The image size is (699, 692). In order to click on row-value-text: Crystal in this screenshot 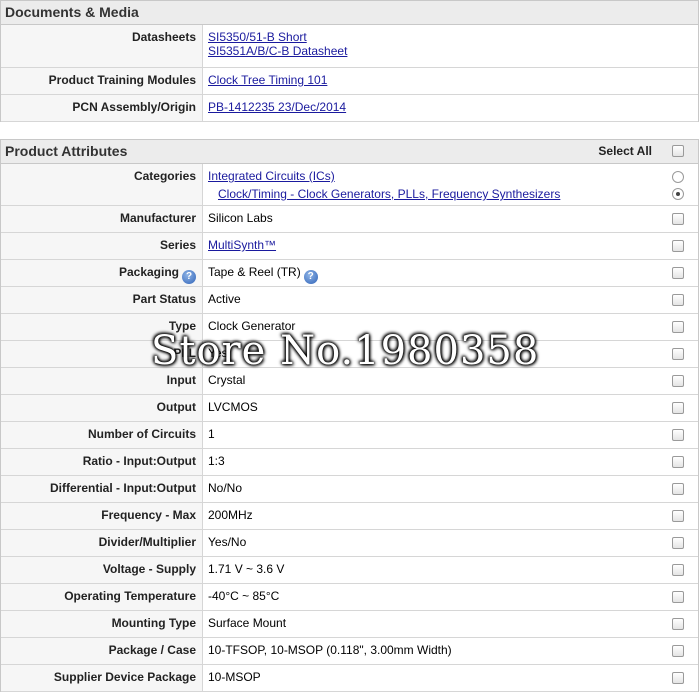, I will do `click(227, 380)`.